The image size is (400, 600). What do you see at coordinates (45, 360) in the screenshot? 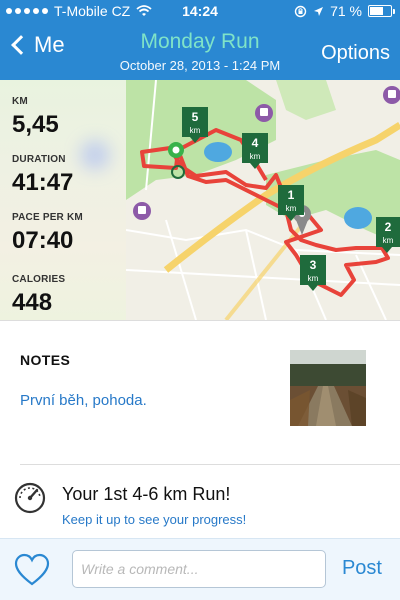
I see `notes-heading: NOTES` at bounding box center [45, 360].